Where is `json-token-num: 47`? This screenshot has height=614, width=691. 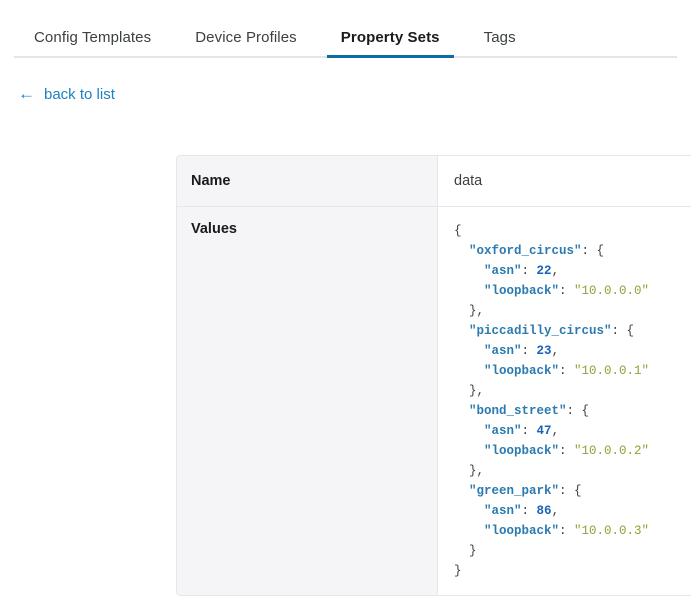 json-token-num: 47 is located at coordinates (544, 431).